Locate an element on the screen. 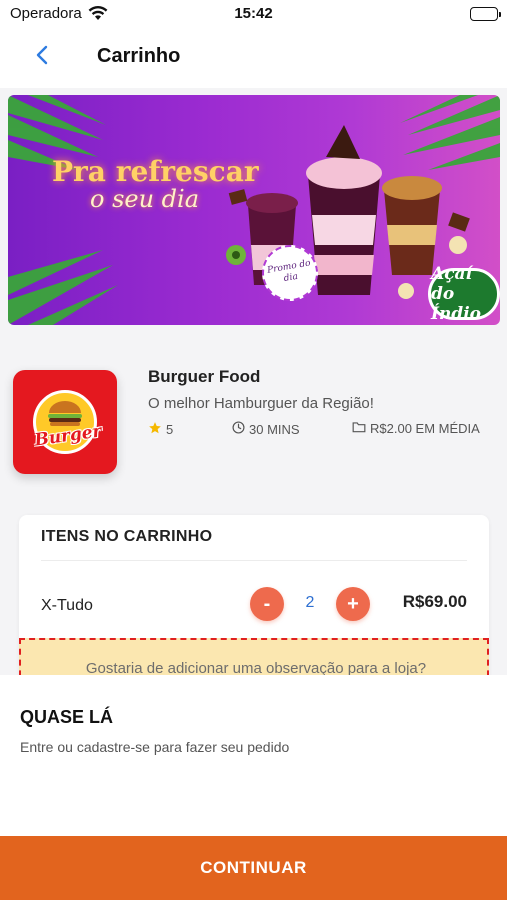 This screenshot has height=900, width=507. delivery-time: 30 MINS is located at coordinates (266, 429).